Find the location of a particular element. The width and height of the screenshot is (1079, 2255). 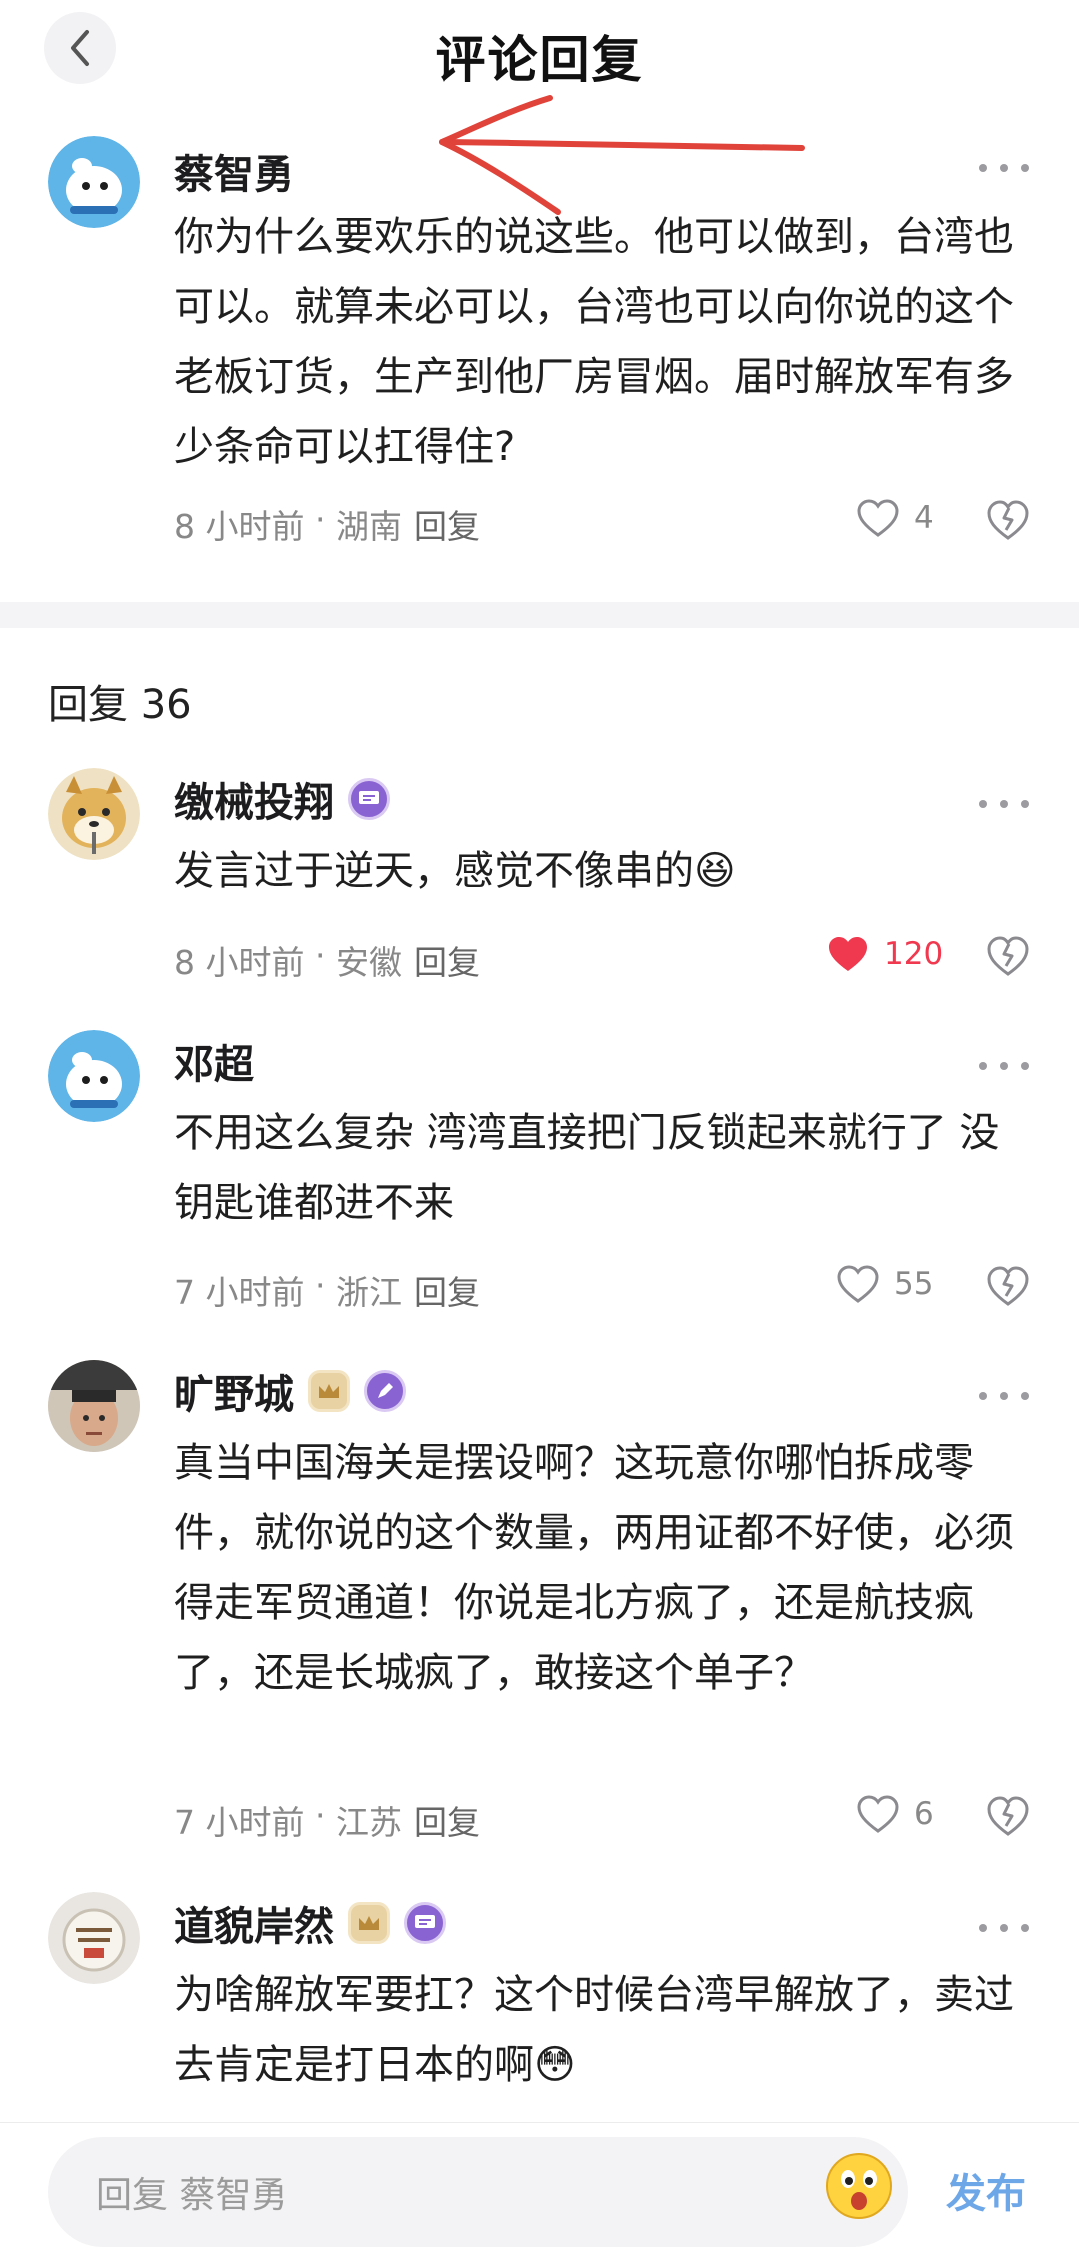

reply-text: 为啥解放军要扛？这个时候台湾早解放了，卖过去肯定是打日本的啊😳 is located at coordinates (594, 2030).